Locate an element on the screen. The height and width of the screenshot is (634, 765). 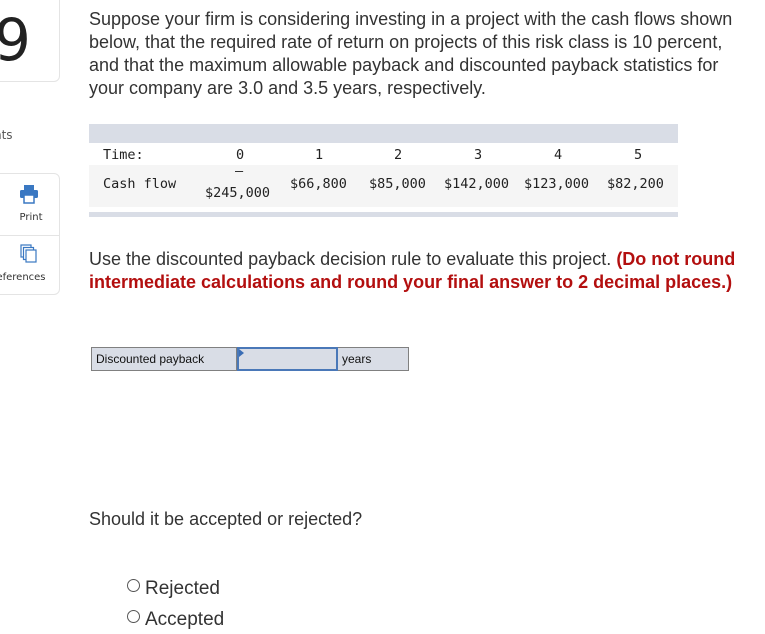
time-label: Time: is located at coordinates (123, 155).